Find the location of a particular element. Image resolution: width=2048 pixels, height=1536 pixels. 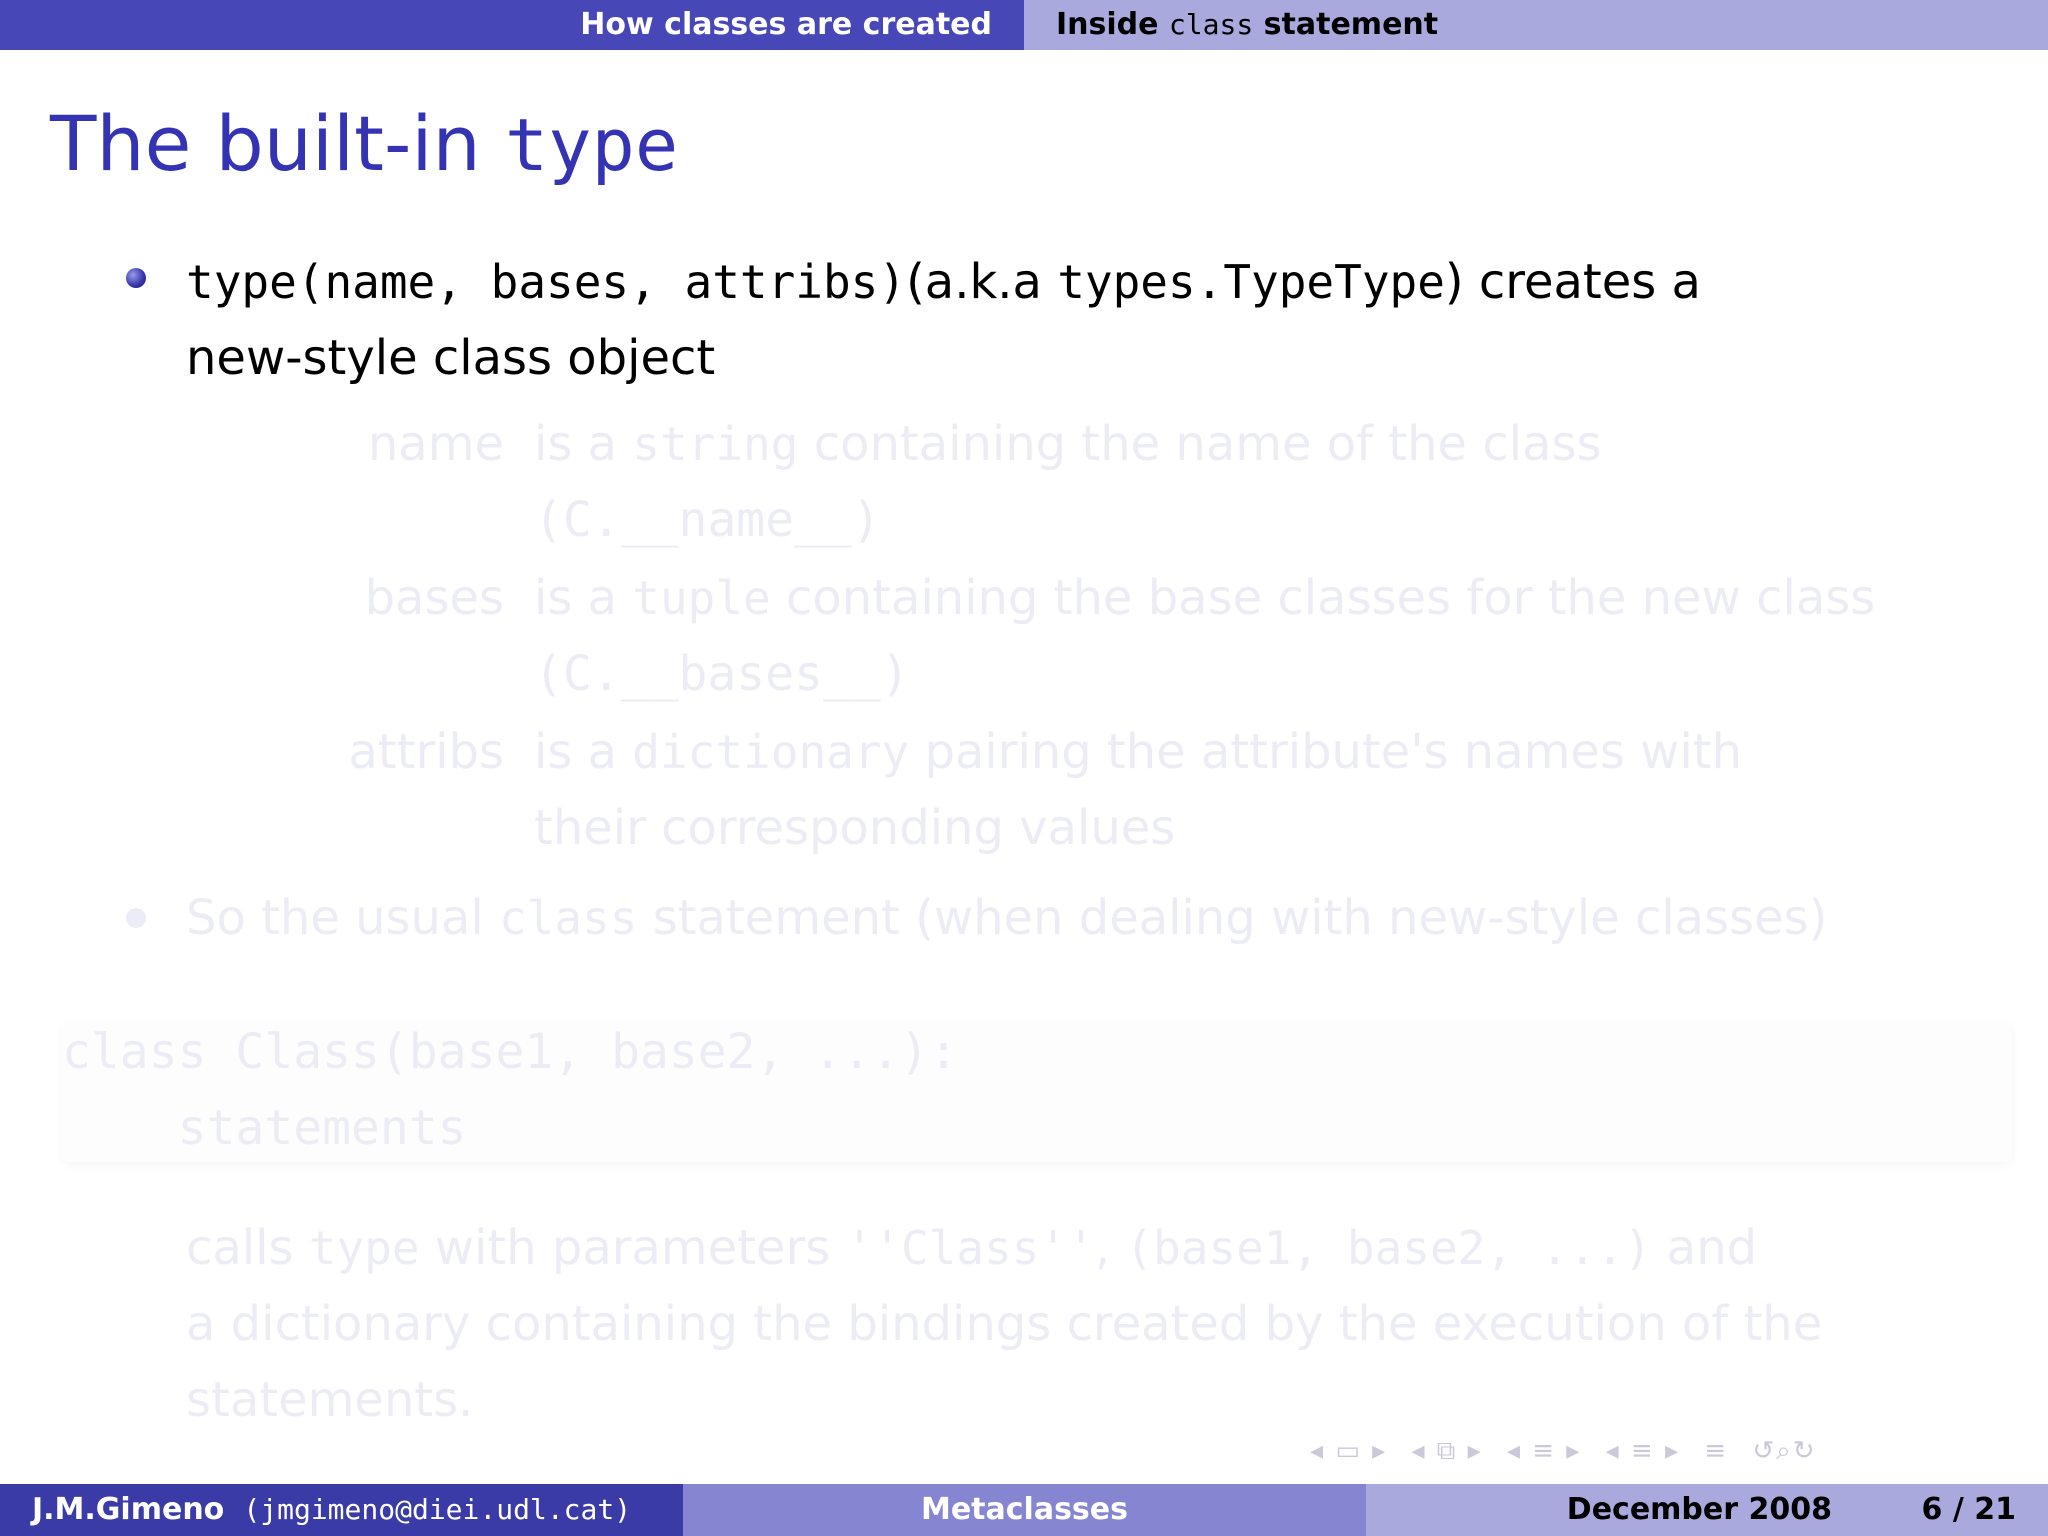

search-icon: ↺⌕↻ is located at coordinates (1784, 1451).